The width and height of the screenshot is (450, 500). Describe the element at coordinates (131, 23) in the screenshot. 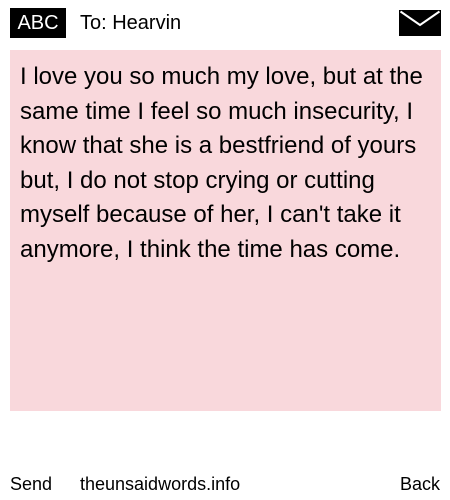

I see `recipient-line: To: Hearvin` at that location.